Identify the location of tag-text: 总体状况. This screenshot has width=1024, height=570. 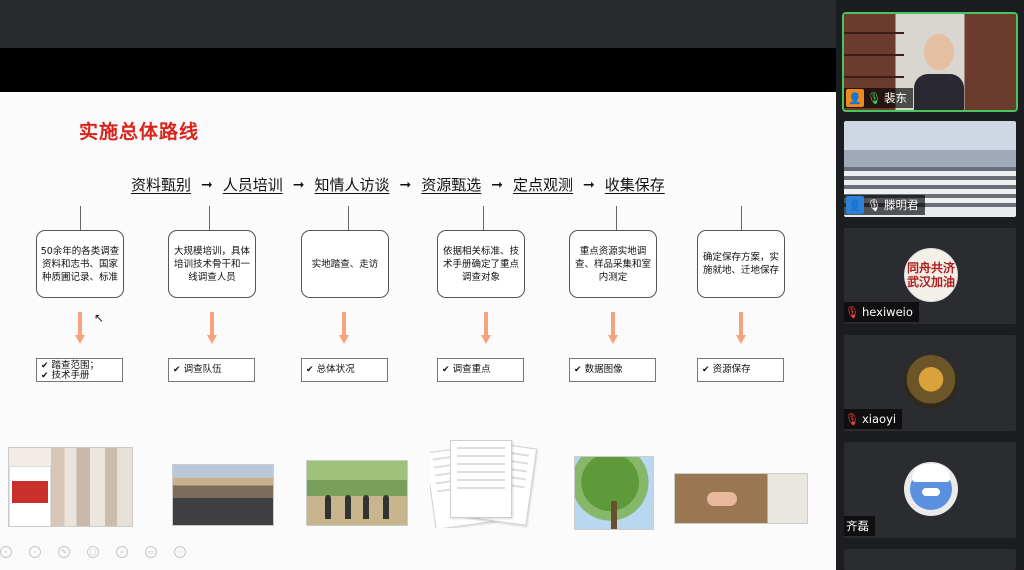
(335, 369).